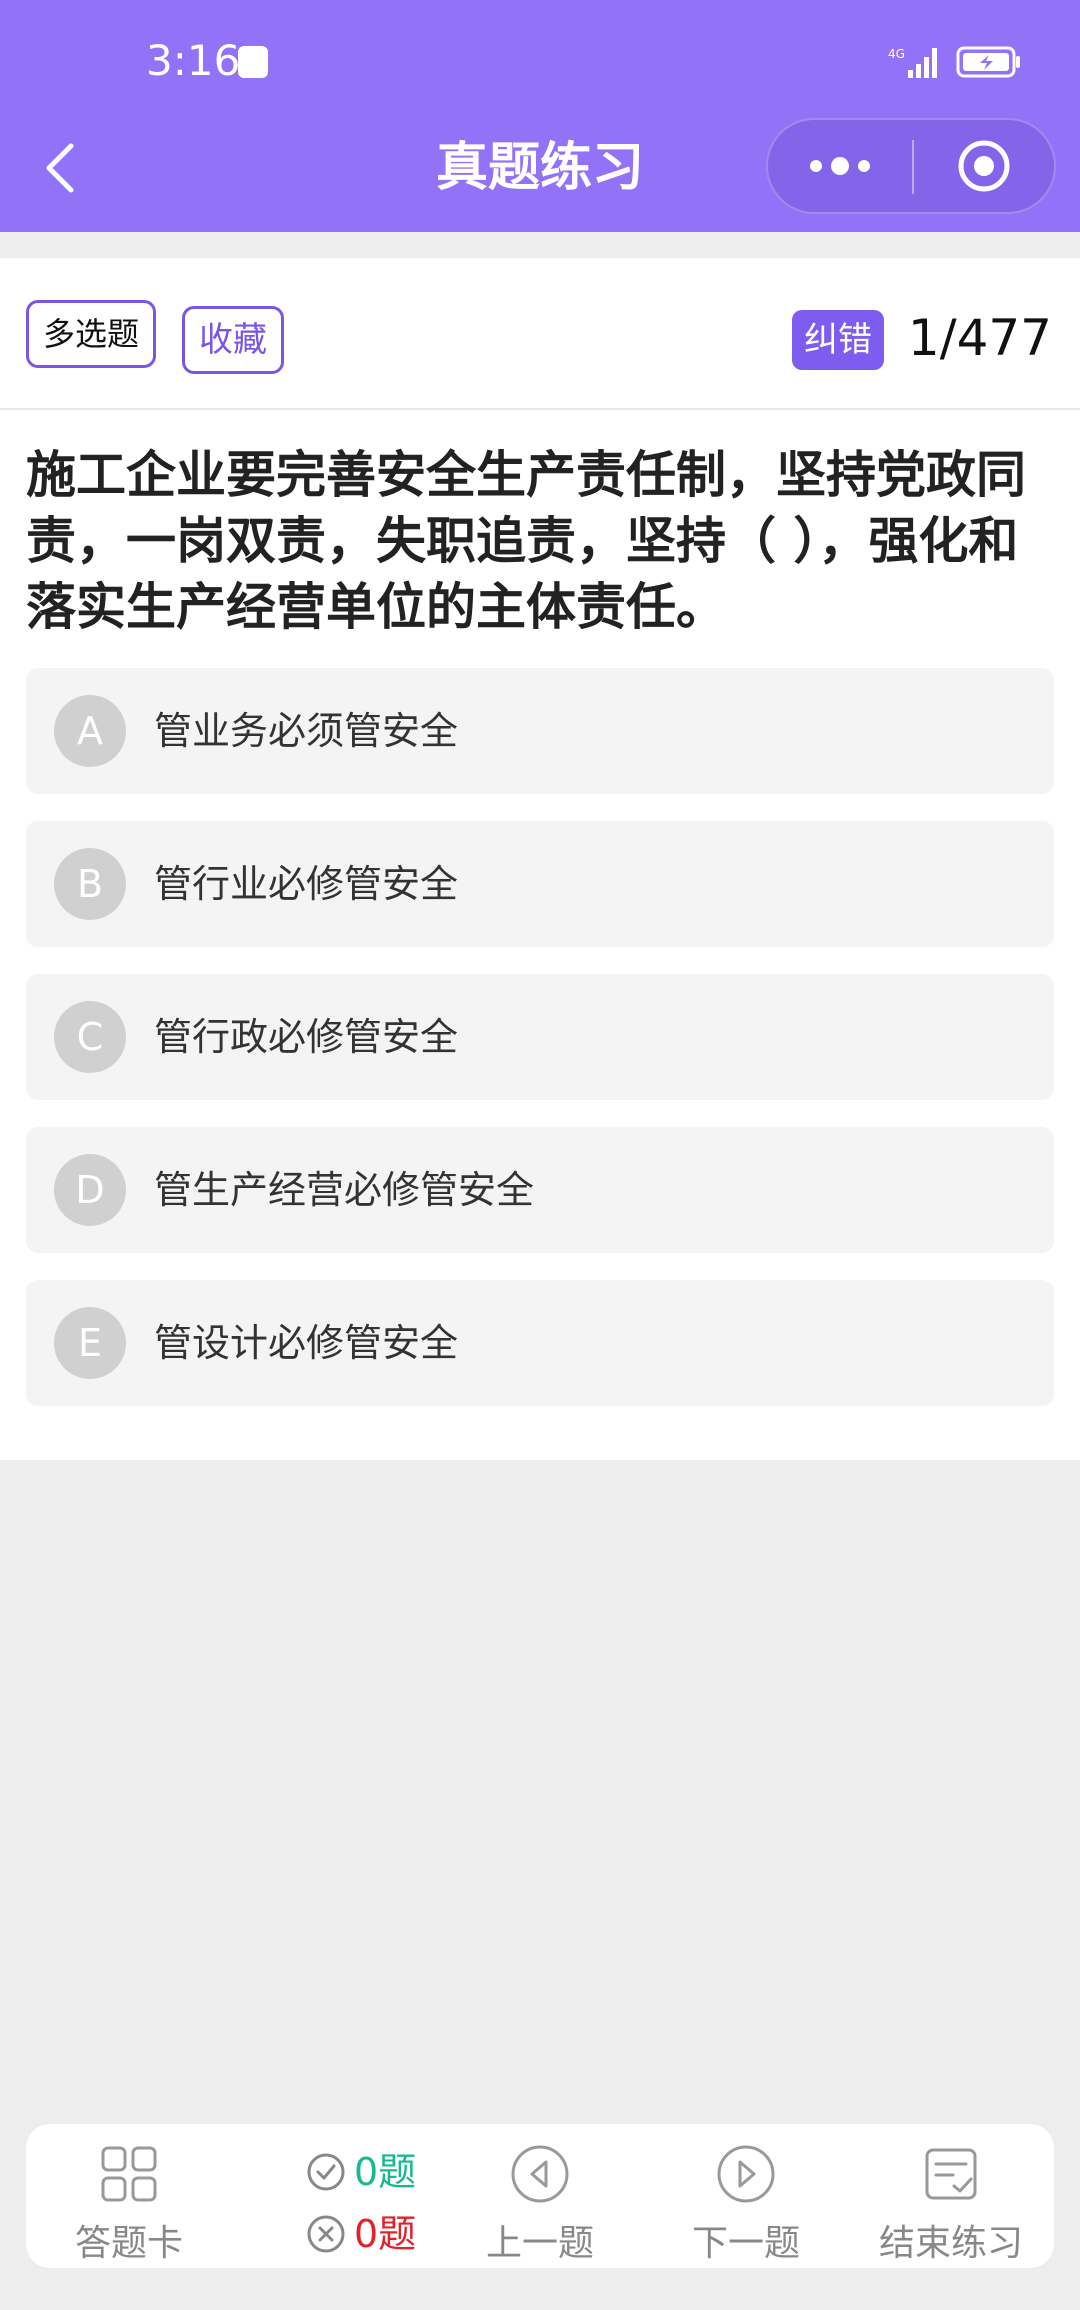  I want to click on target-close-icon, so click(984, 166).